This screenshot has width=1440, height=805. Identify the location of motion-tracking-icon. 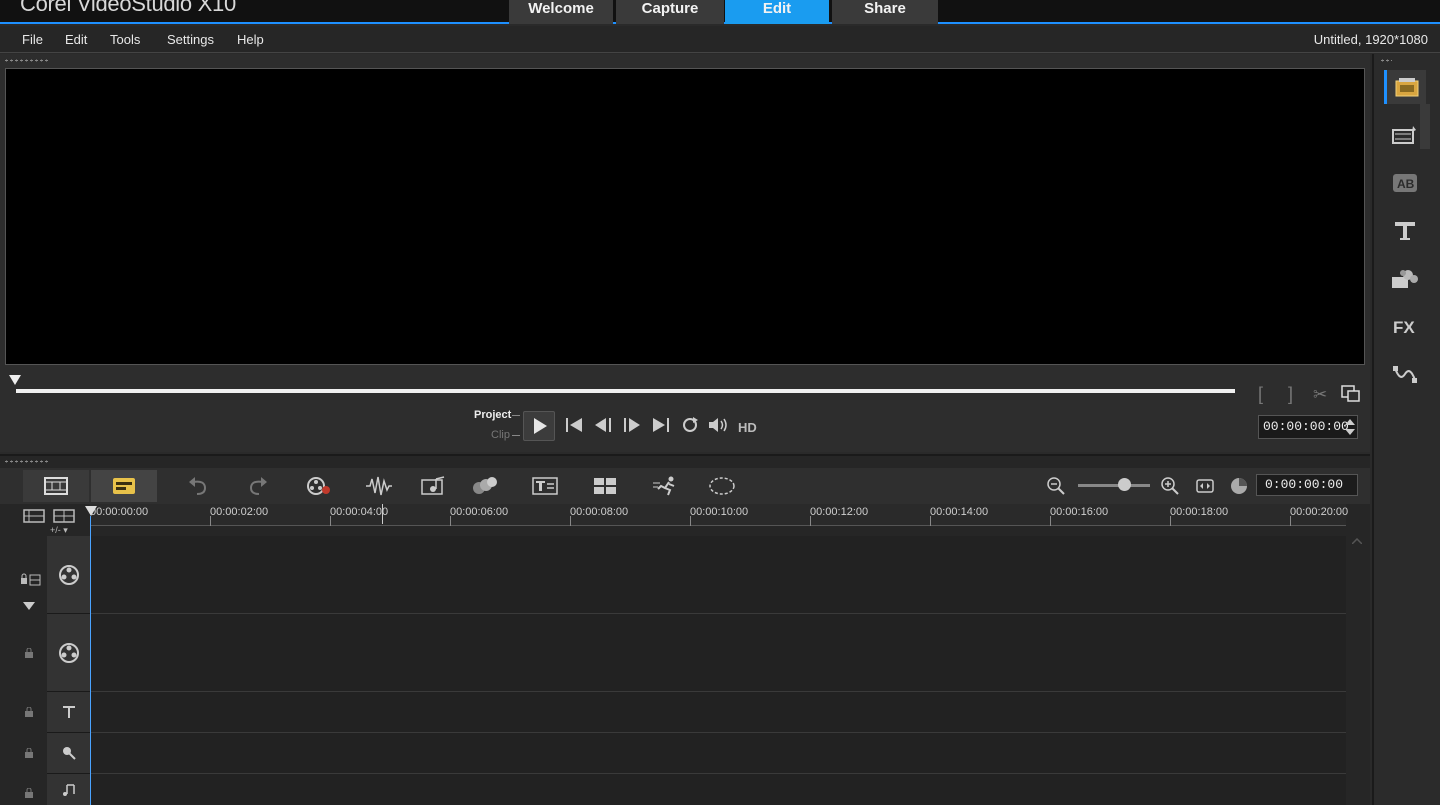
(485, 486).